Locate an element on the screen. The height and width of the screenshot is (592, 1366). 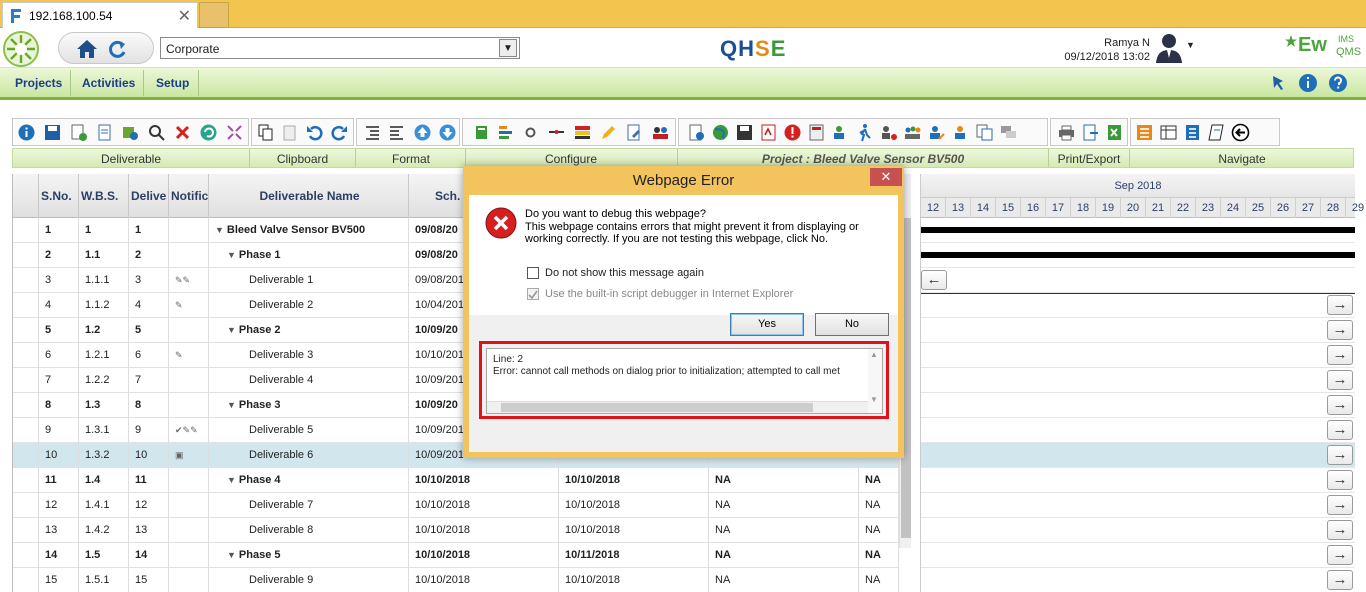
cell-deliverable-name: Deliverable 3 is located at coordinates (309, 355).